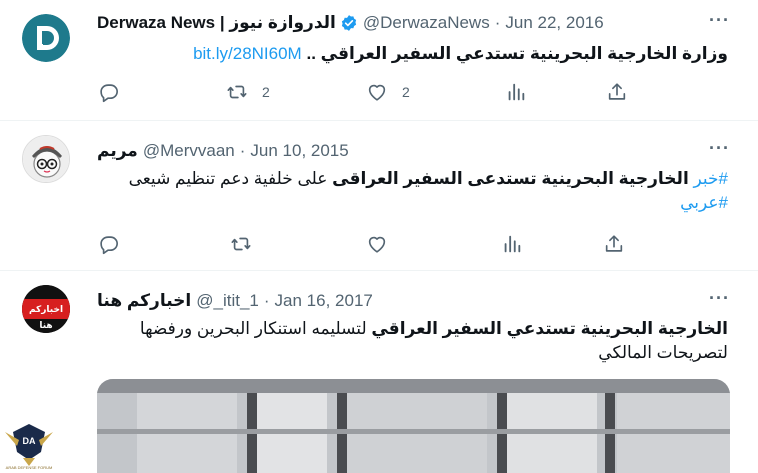  What do you see at coordinates (227, 301) in the screenshot?
I see `handle: @_itit_1` at bounding box center [227, 301].